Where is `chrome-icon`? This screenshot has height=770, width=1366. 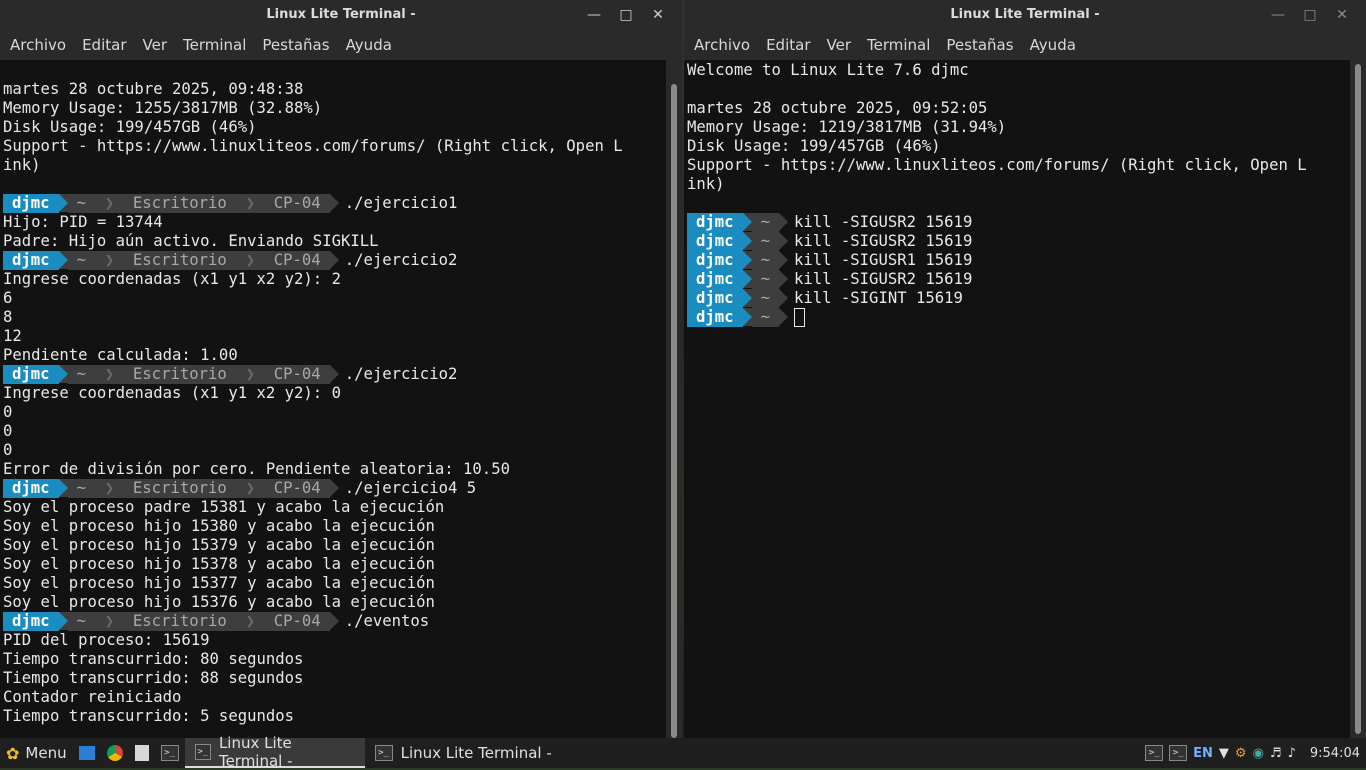 chrome-icon is located at coordinates (115, 753).